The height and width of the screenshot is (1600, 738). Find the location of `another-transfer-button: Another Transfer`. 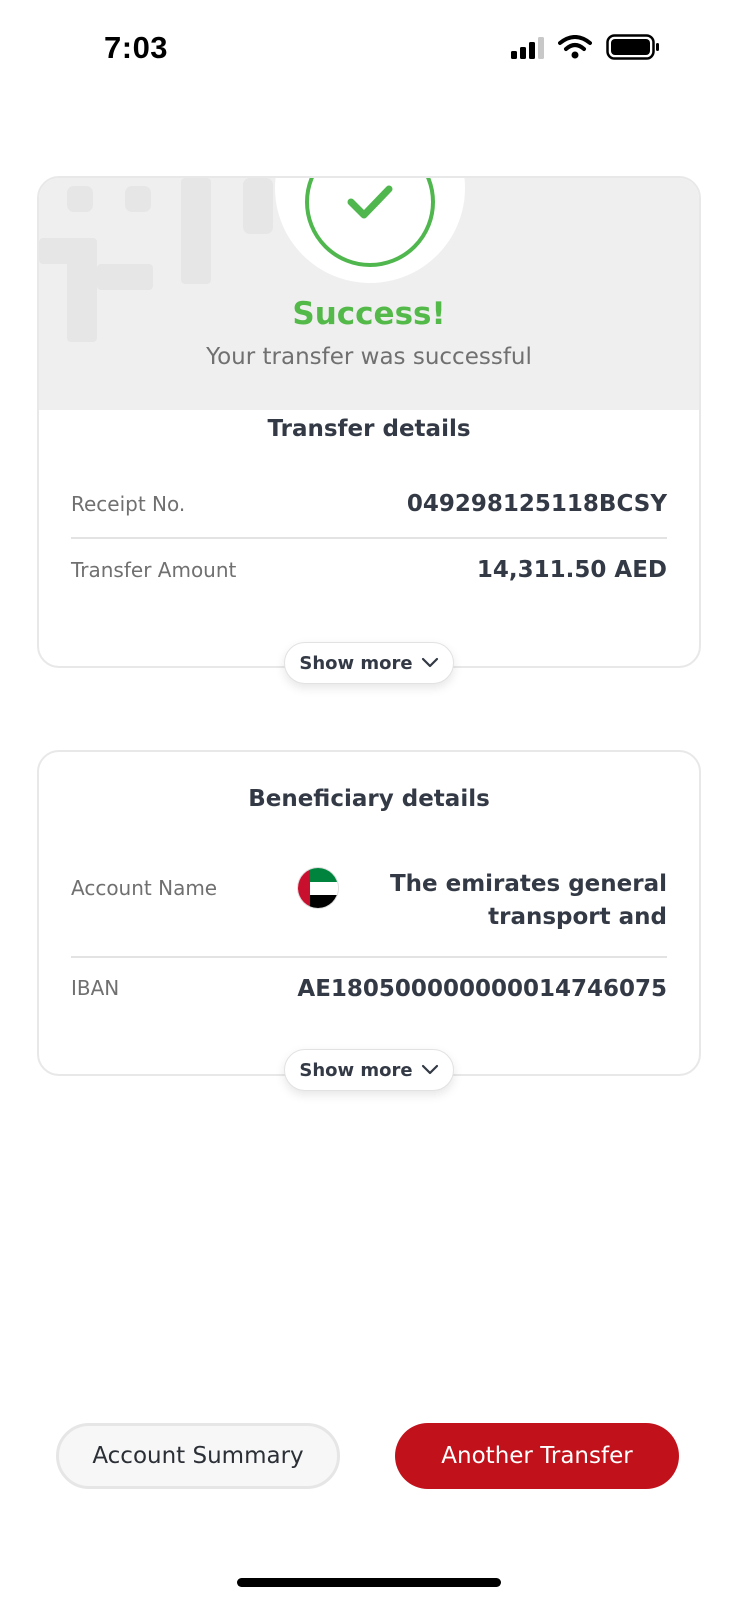

another-transfer-button: Another Transfer is located at coordinates (537, 1456).